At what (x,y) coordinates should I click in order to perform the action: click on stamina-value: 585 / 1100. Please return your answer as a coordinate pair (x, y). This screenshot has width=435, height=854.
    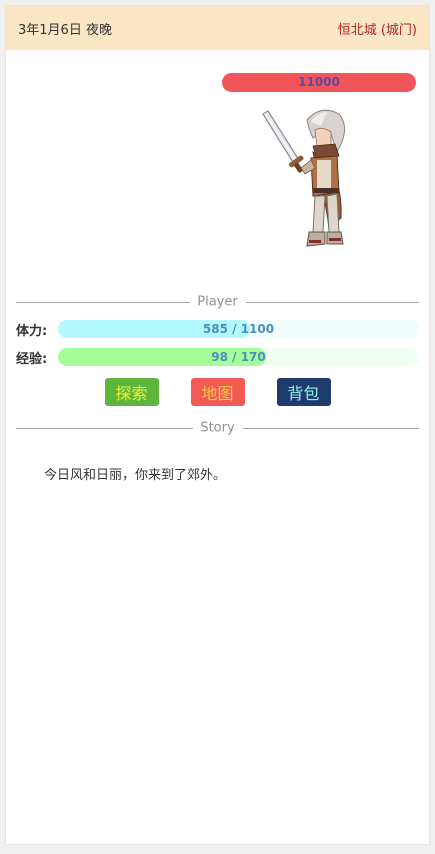
    Looking at the image, I should click on (238, 329).